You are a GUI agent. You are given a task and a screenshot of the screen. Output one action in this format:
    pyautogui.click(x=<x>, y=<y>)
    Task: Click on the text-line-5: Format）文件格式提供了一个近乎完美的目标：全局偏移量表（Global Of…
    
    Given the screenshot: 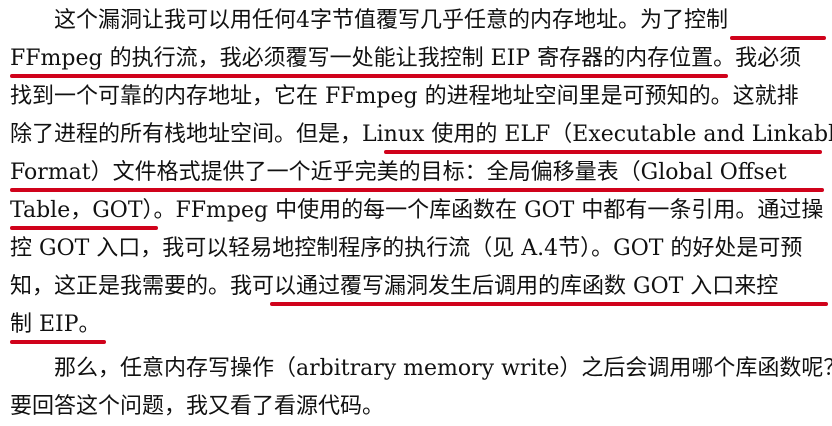 What is the action you would take?
    pyautogui.click(x=398, y=172)
    